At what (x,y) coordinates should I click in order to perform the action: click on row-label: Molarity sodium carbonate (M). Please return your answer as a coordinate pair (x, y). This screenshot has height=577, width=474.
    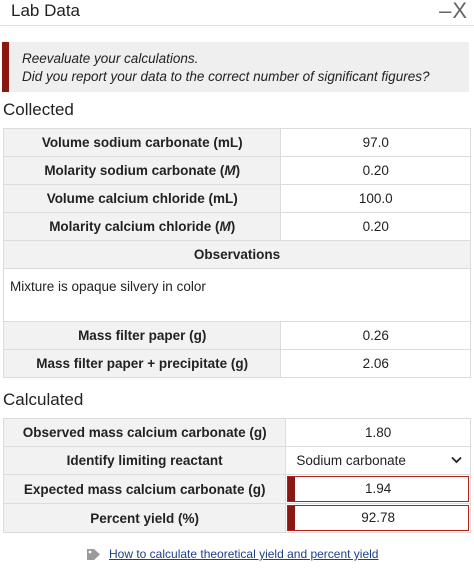
    Looking at the image, I should click on (142, 170).